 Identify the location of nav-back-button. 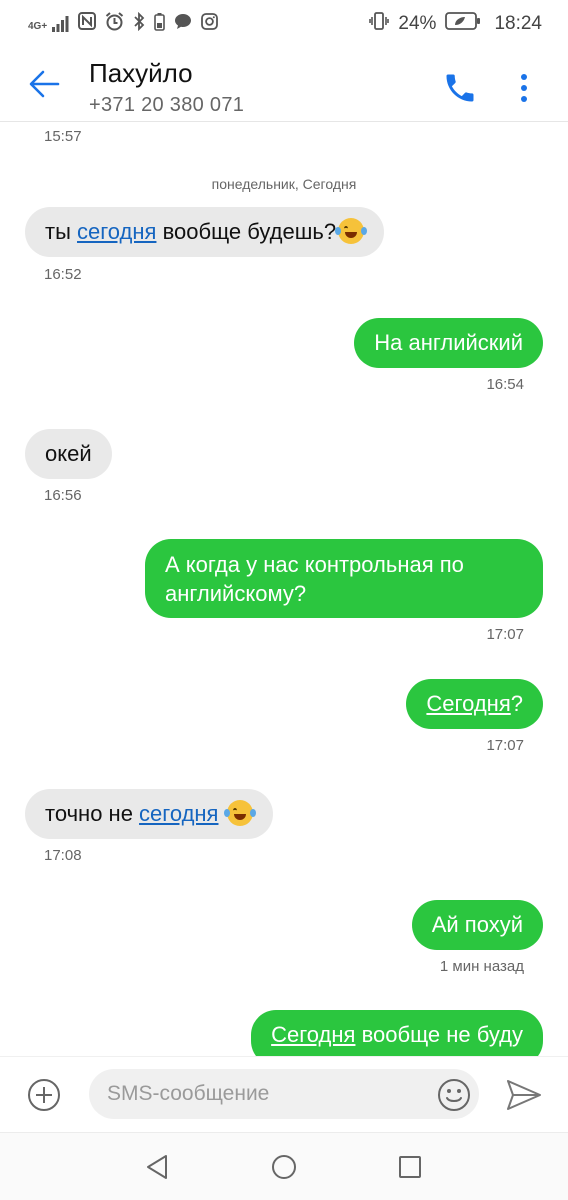
(158, 1167).